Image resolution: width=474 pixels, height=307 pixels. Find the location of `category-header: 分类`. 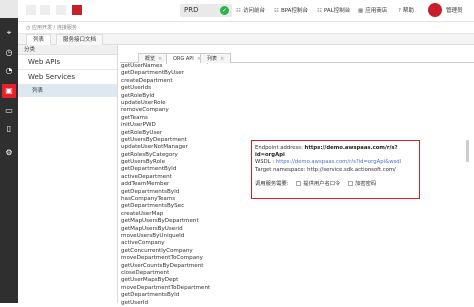

category-header: 分类 is located at coordinates (67, 50).